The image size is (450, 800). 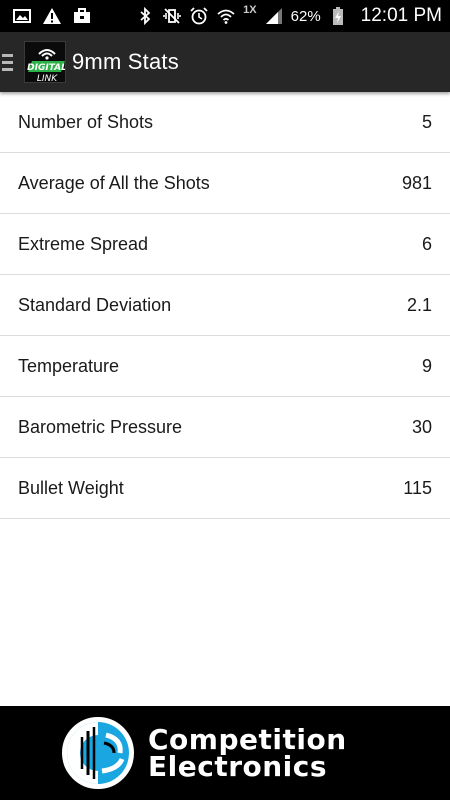 I want to click on network-type-badge: 1X, so click(x=250, y=10).